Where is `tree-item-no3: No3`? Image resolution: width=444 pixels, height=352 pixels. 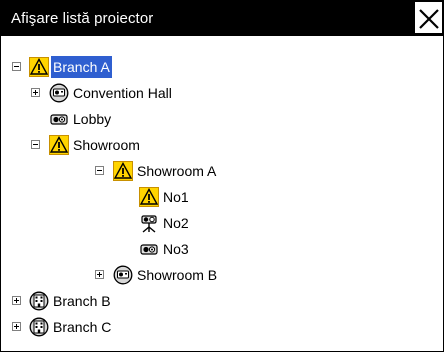 tree-item-no3: No3 is located at coordinates (151, 250).